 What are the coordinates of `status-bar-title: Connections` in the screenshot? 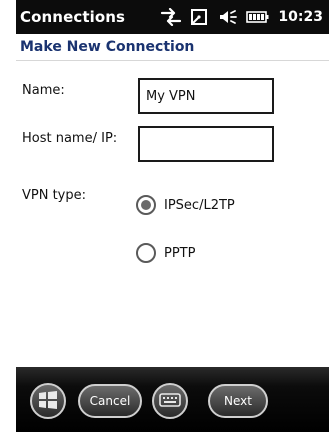 It's located at (72, 17).